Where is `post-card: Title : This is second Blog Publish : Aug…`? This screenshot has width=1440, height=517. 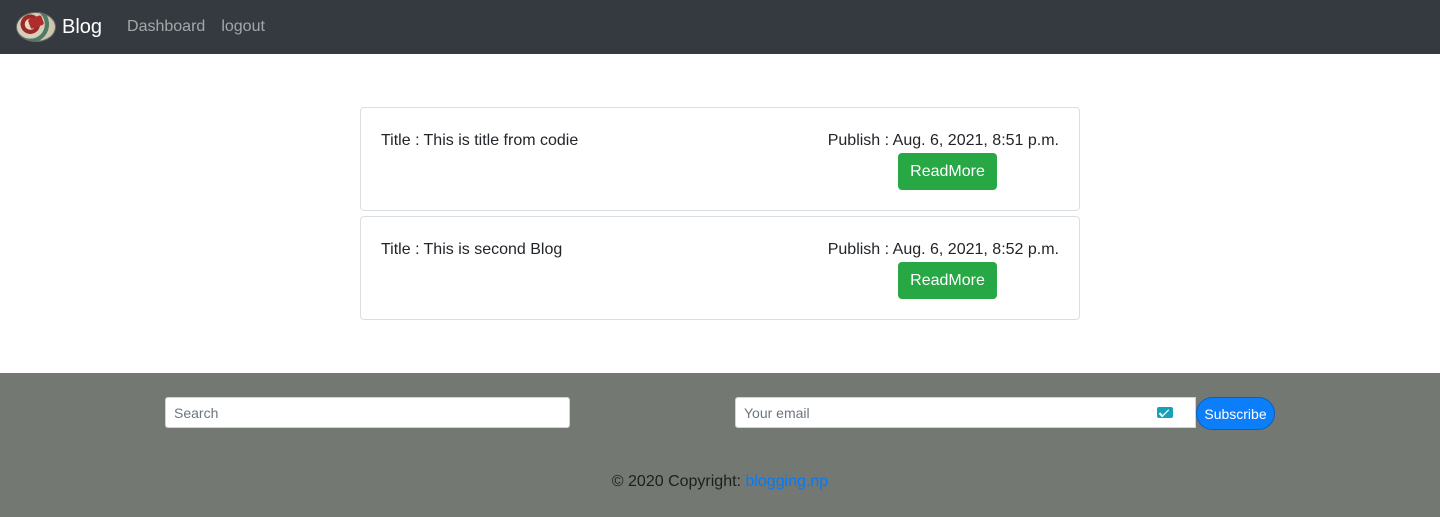
post-card: Title : This is second Blog Publish : Aug… is located at coordinates (720, 268).